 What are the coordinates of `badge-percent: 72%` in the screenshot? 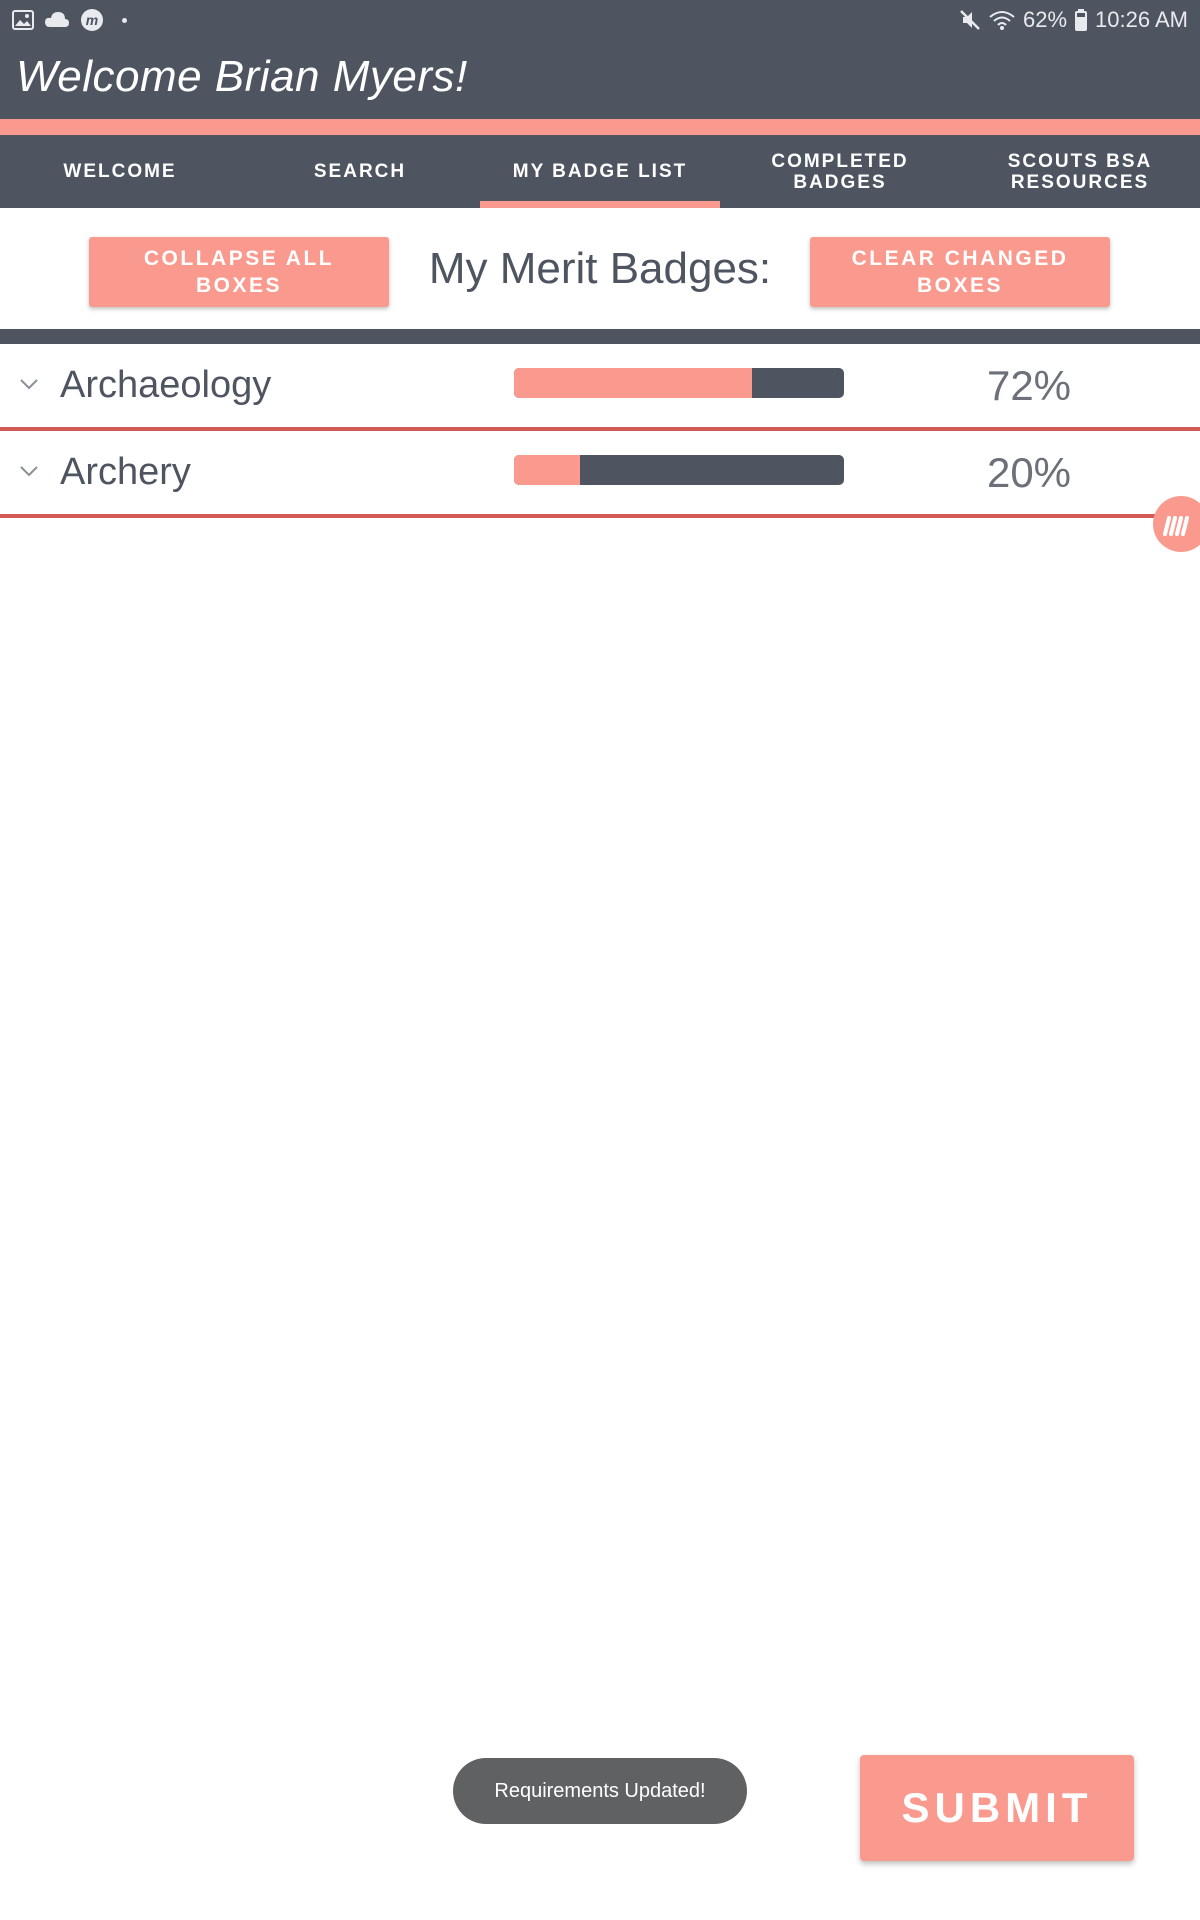 It's located at (1029, 385).